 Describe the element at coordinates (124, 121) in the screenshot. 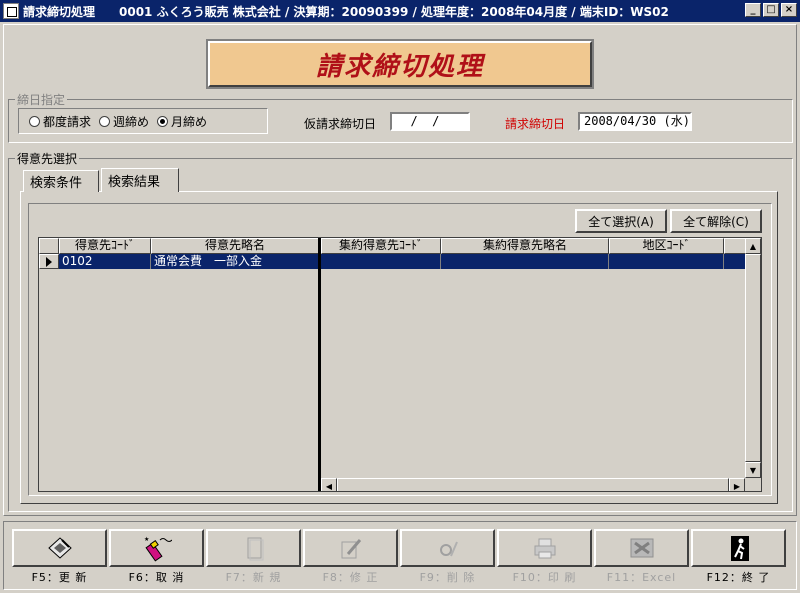

I see `radio-weekly: 週締め` at that location.